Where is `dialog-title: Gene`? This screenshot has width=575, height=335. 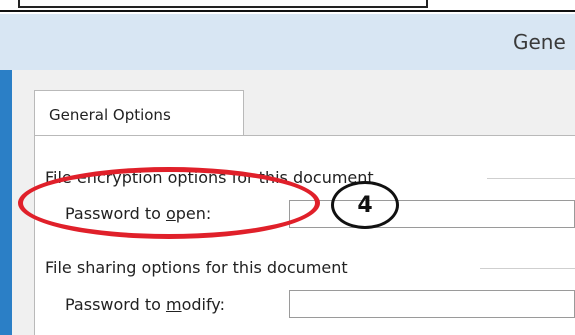 dialog-title: Gene is located at coordinates (539, 42).